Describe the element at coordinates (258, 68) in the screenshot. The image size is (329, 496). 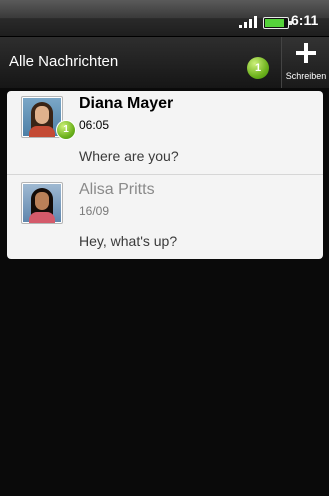
I see `unread-count-badge: 1` at that location.